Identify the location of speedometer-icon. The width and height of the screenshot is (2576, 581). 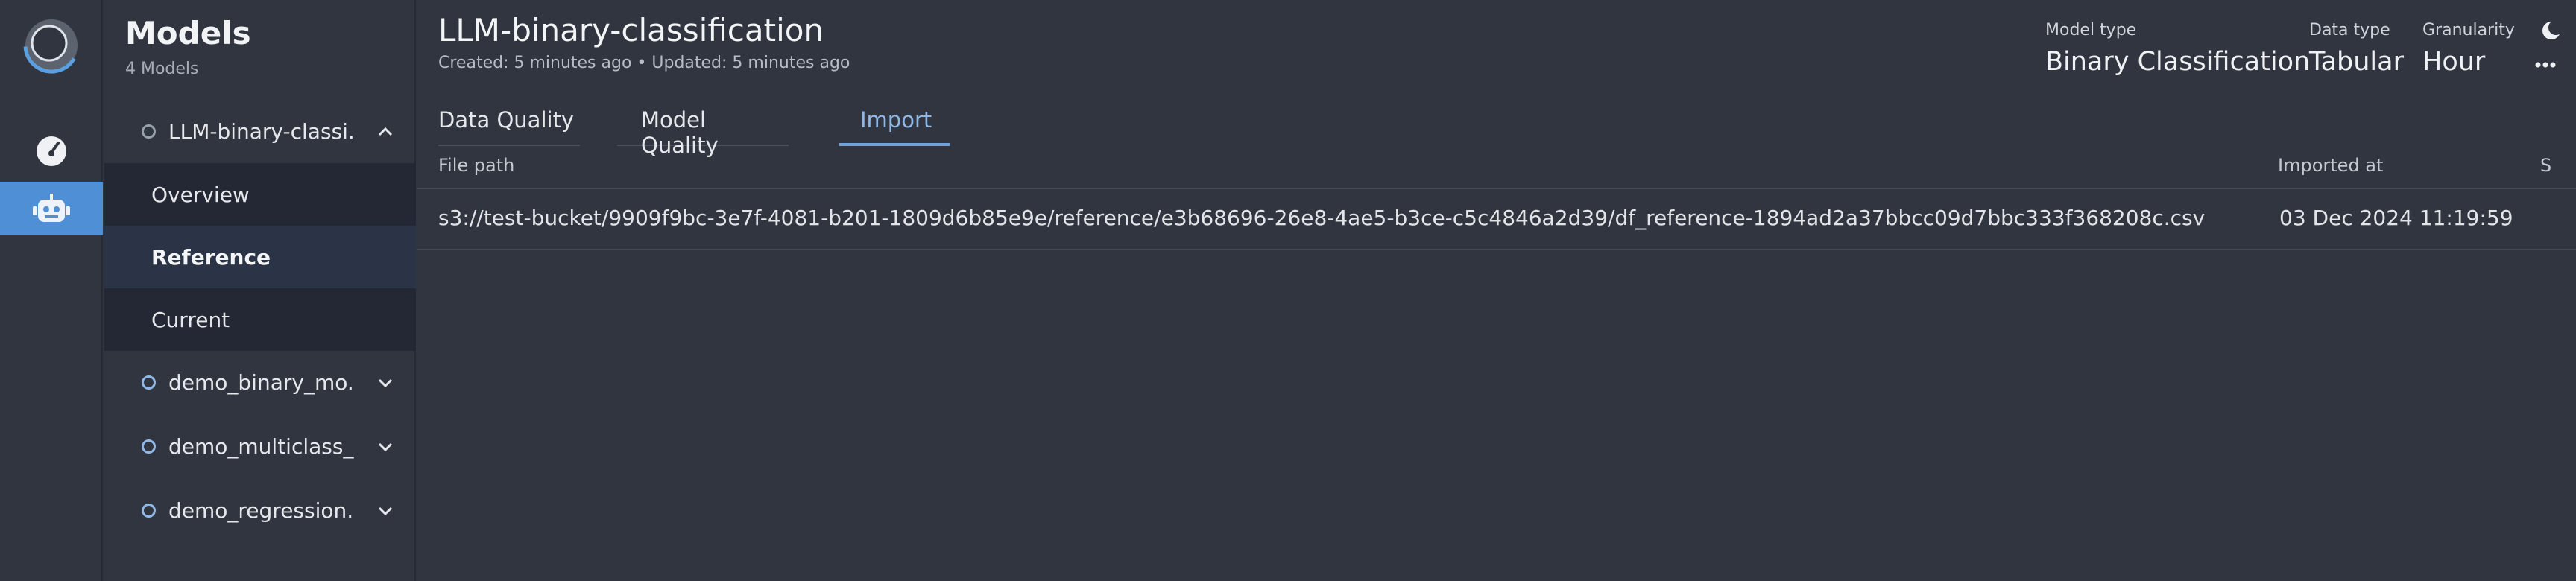
(52, 151).